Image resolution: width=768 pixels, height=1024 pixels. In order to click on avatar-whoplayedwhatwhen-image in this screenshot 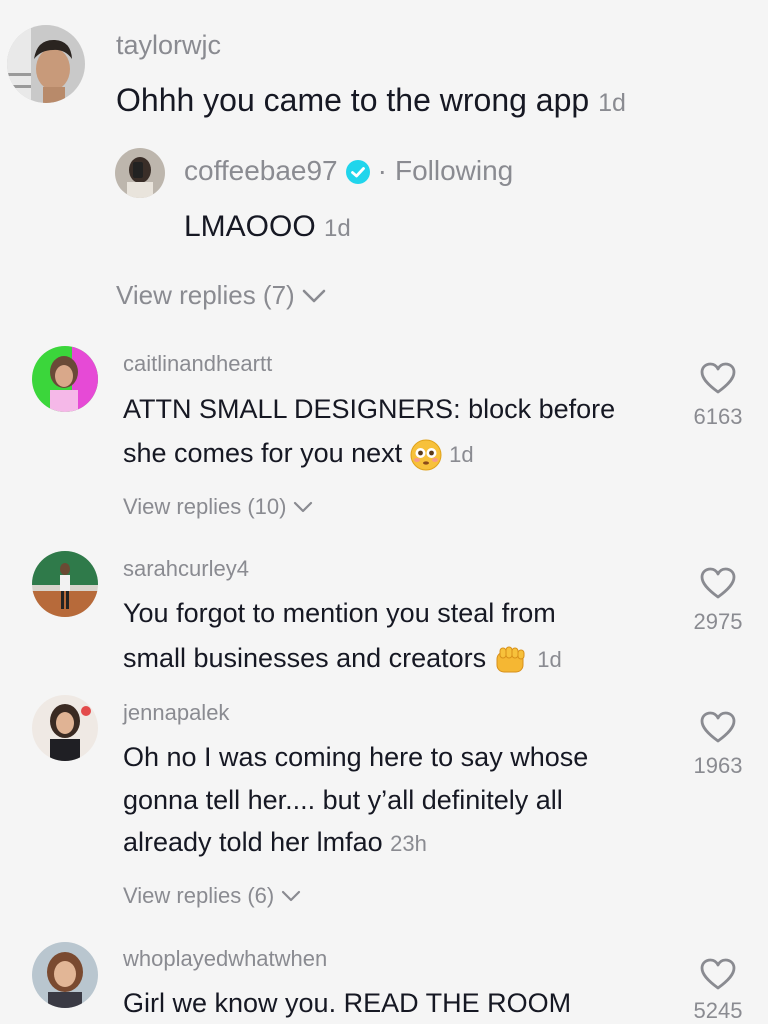, I will do `click(65, 975)`.